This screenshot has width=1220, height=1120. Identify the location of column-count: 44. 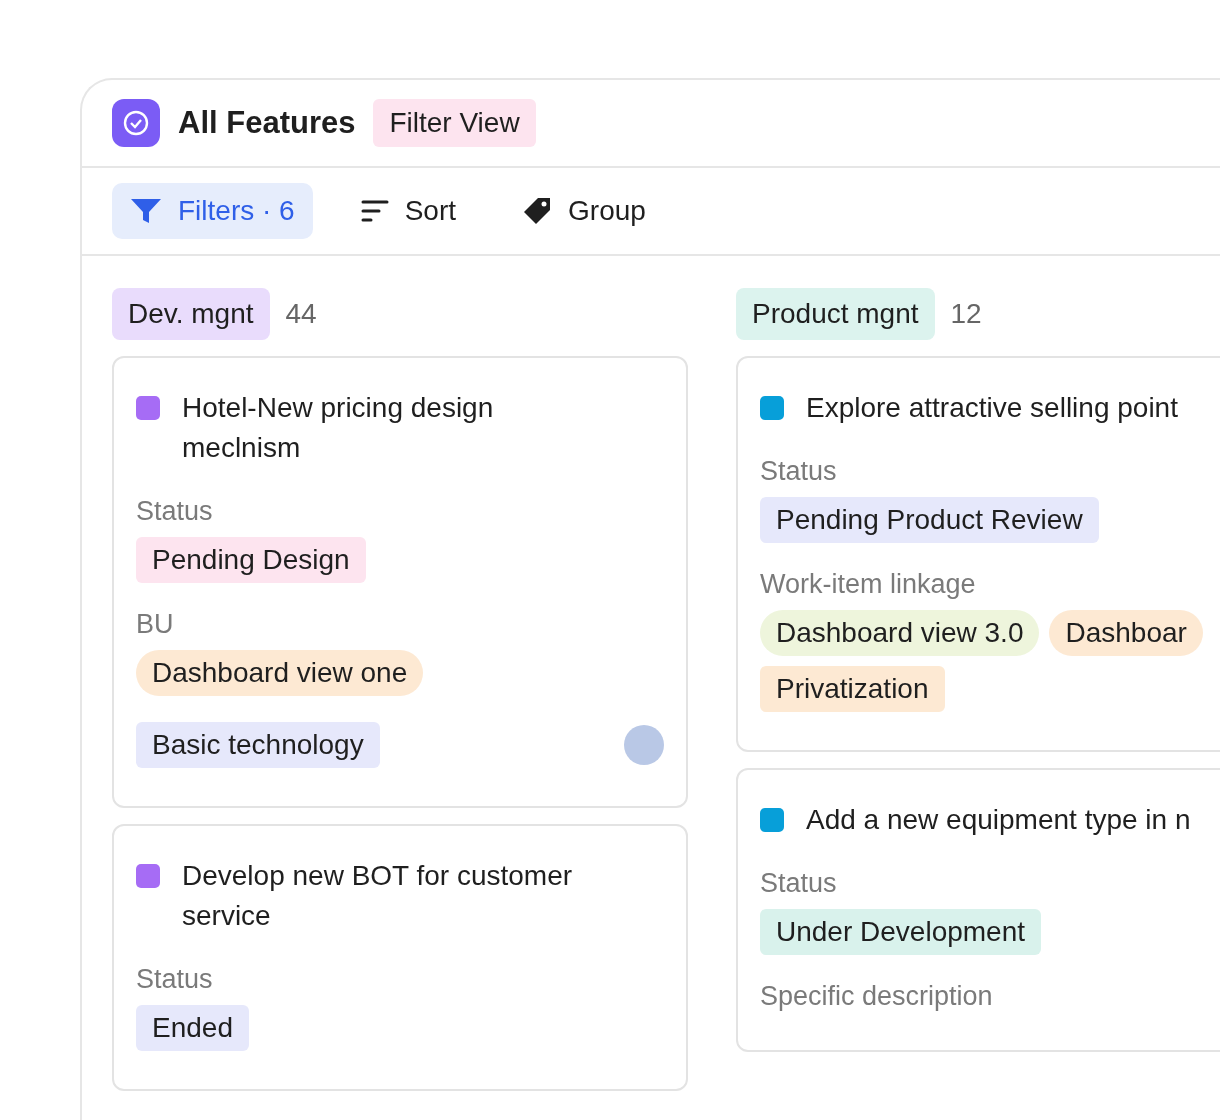
(301, 314).